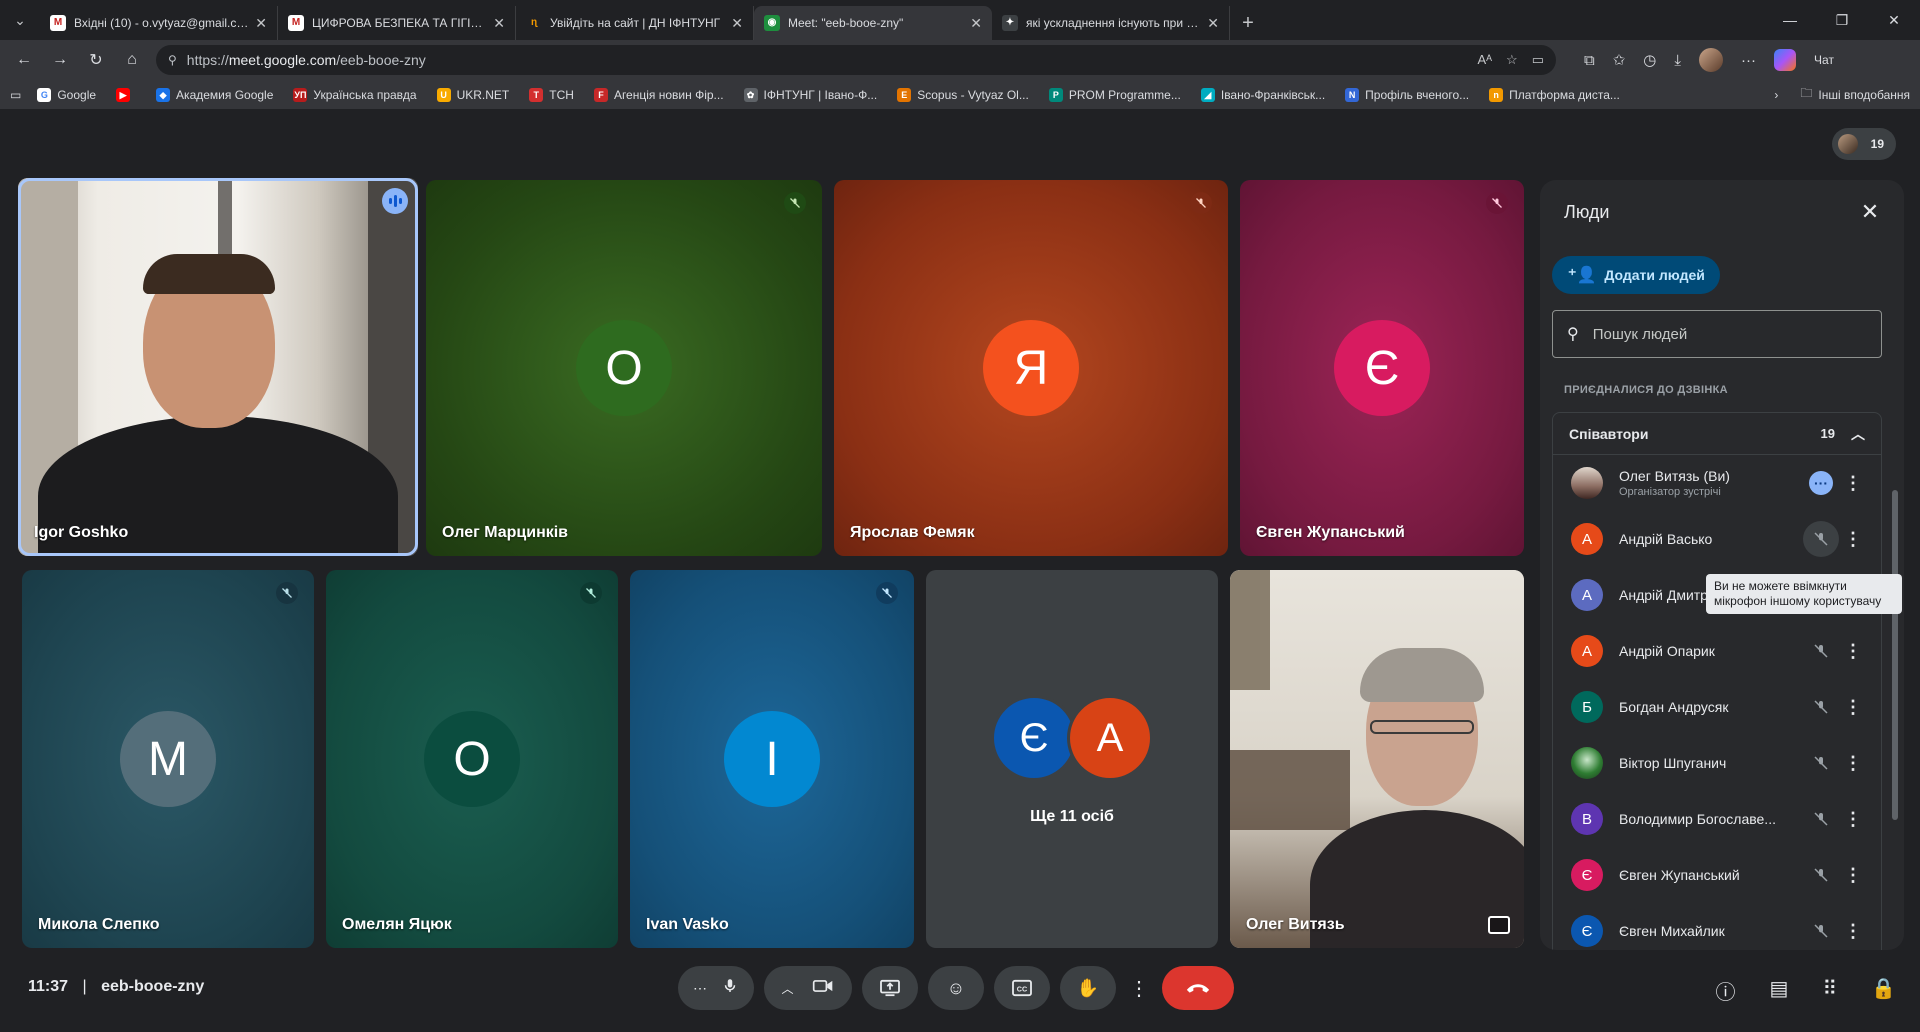  What do you see at coordinates (730, 988) in the screenshot?
I see `mic-button` at bounding box center [730, 988].